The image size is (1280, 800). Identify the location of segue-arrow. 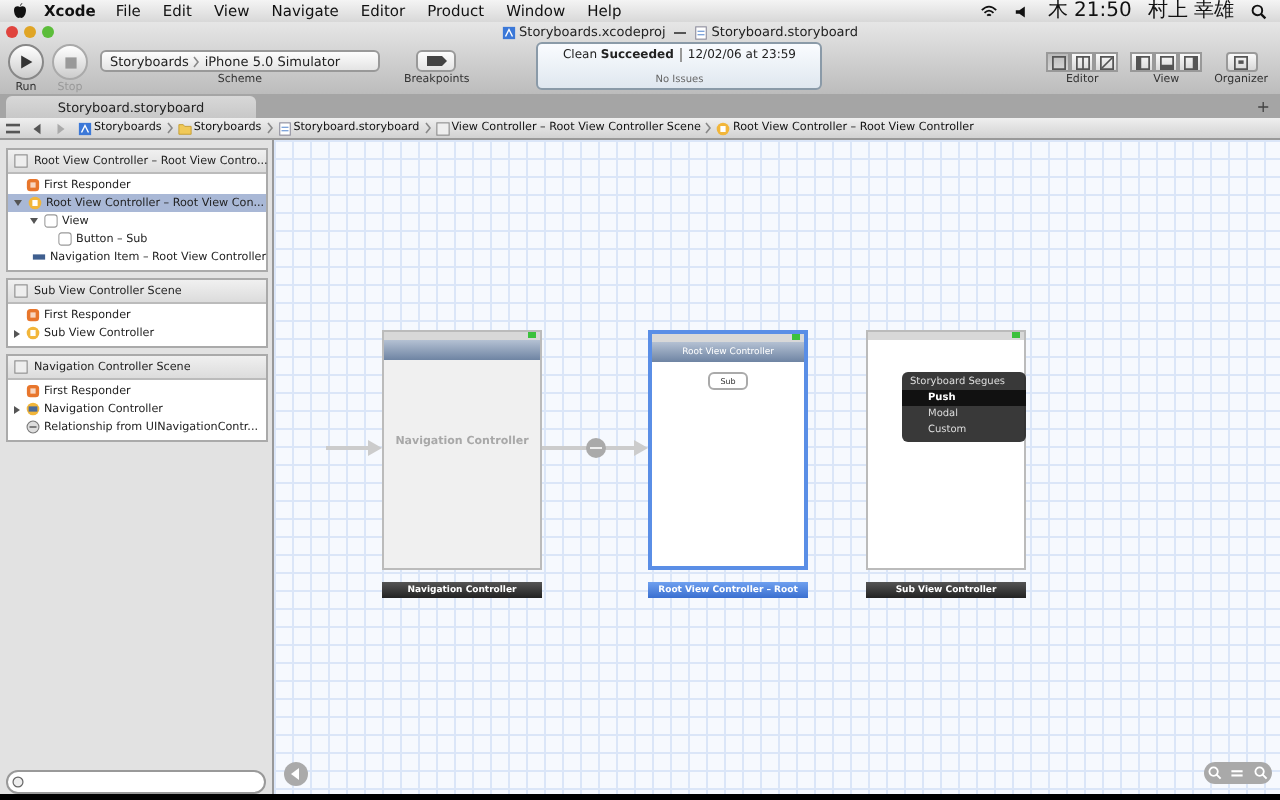
(595, 448).